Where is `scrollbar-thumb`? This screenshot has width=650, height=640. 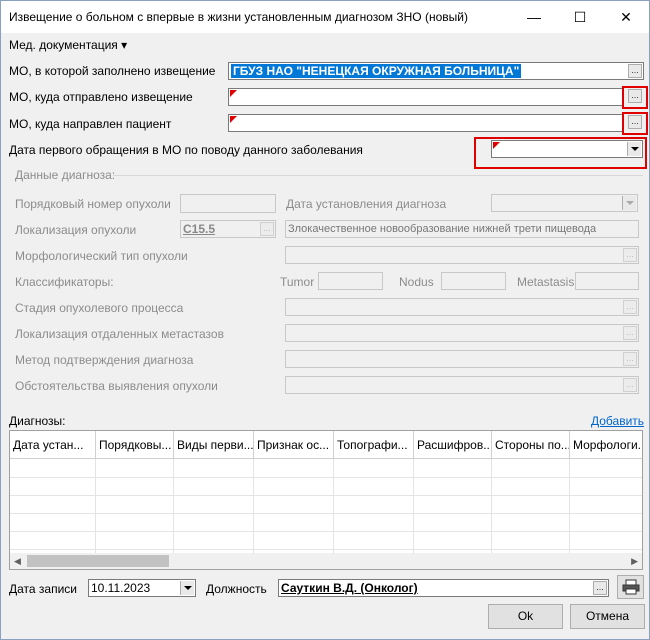 scrollbar-thumb is located at coordinates (98, 561).